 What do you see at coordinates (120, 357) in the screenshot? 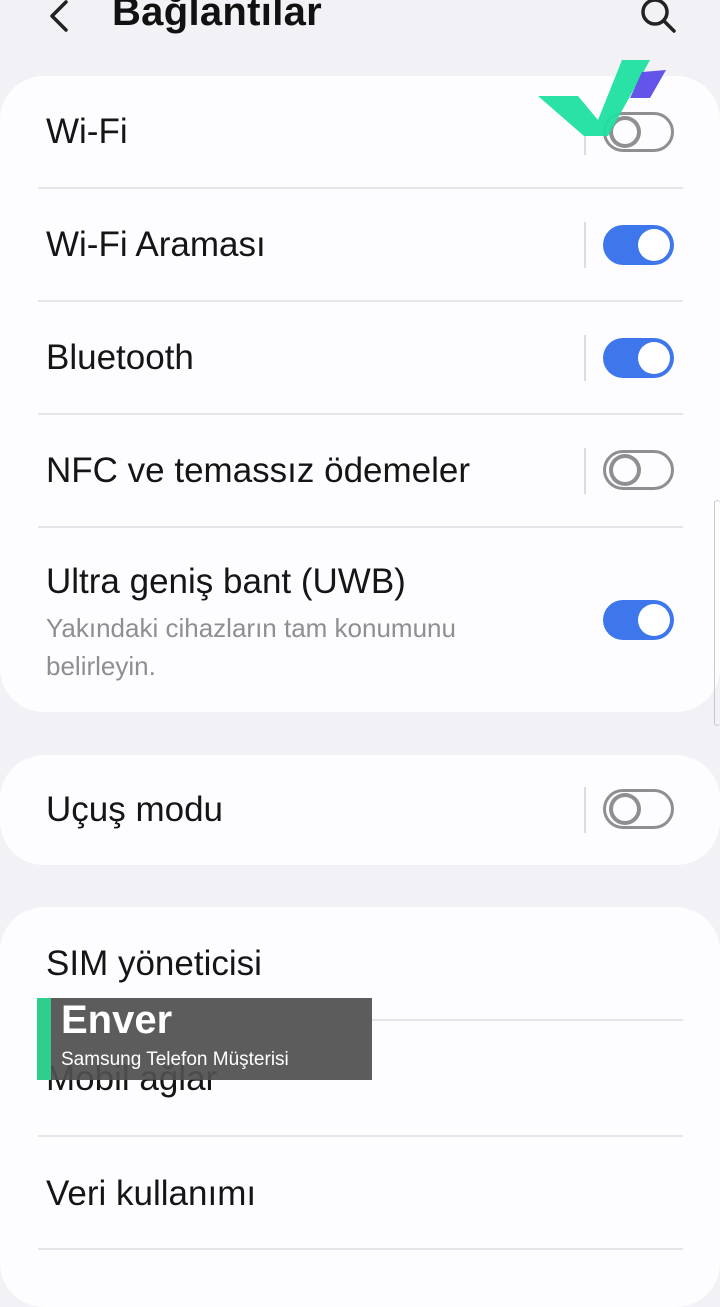
I see `bluetooth-label: Bluetooth` at bounding box center [120, 357].